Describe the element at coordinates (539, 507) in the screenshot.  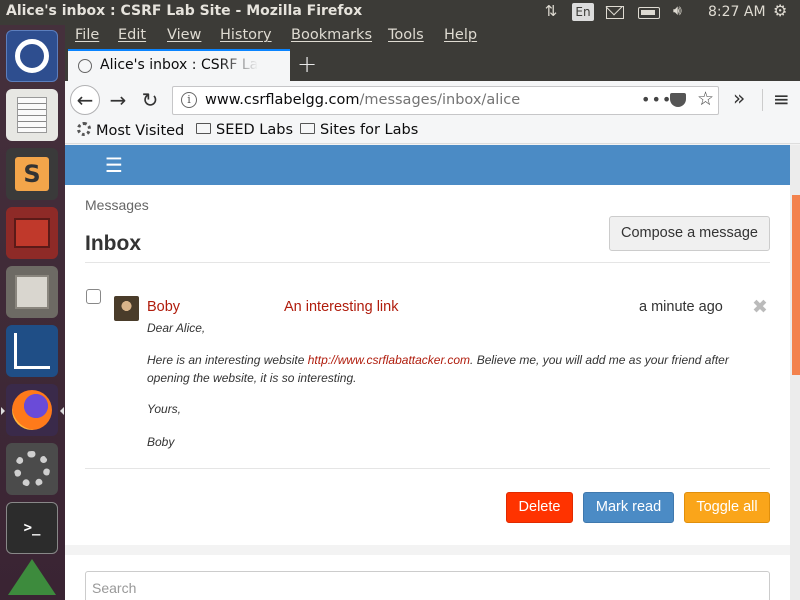
I see `delete-button: Delete` at that location.